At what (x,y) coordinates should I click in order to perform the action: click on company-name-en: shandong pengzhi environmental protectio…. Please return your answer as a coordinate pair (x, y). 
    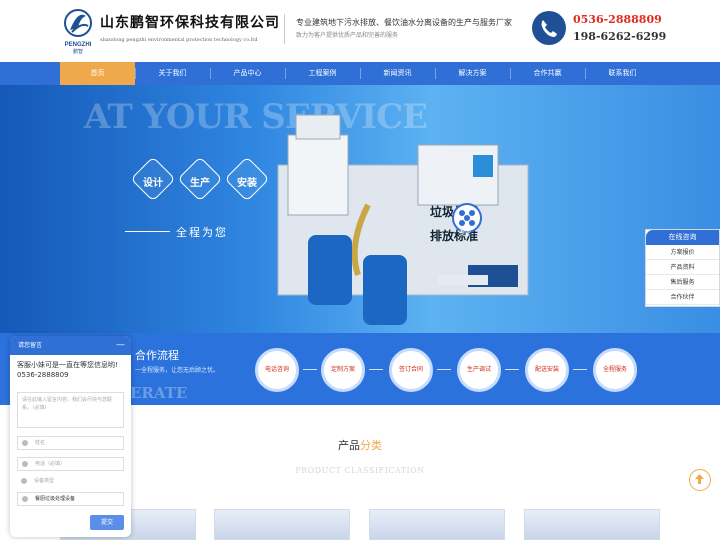
    Looking at the image, I should click on (179, 40).